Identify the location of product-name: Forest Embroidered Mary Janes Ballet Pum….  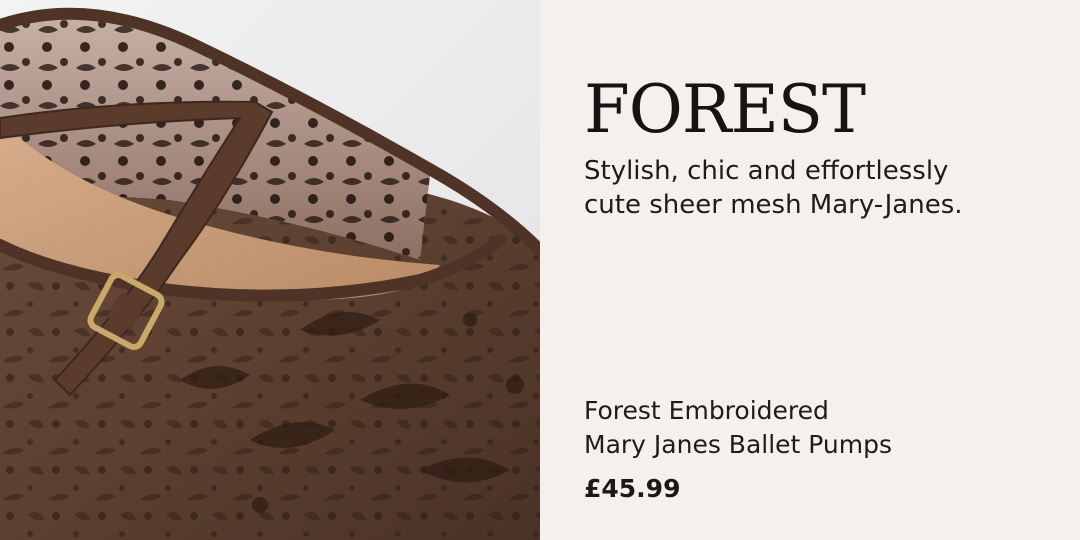
(804, 428).